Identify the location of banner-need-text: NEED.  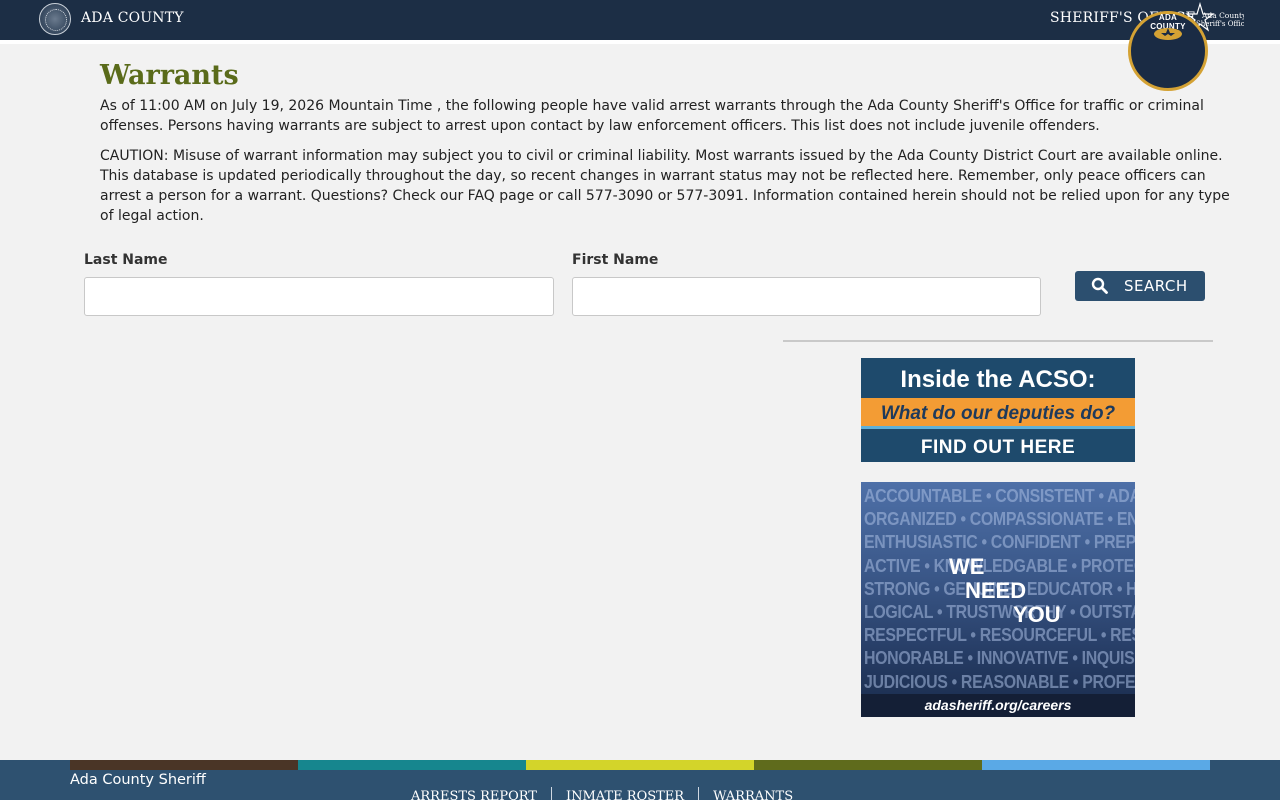
(996, 590).